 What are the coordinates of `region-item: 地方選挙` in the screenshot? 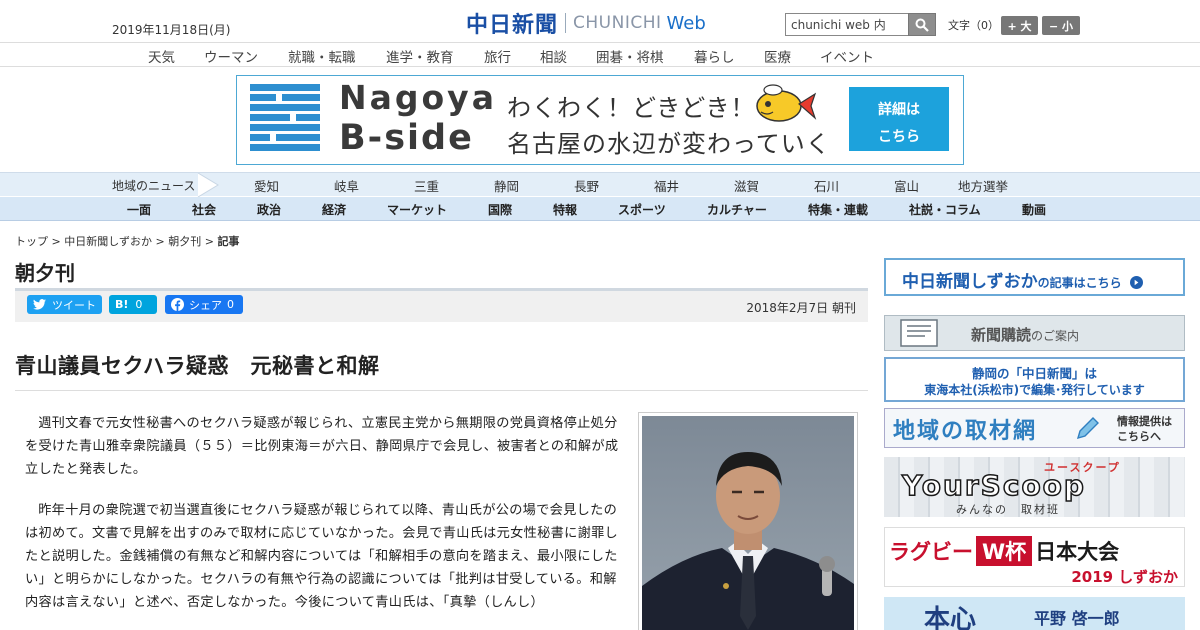 It's located at (983, 185).